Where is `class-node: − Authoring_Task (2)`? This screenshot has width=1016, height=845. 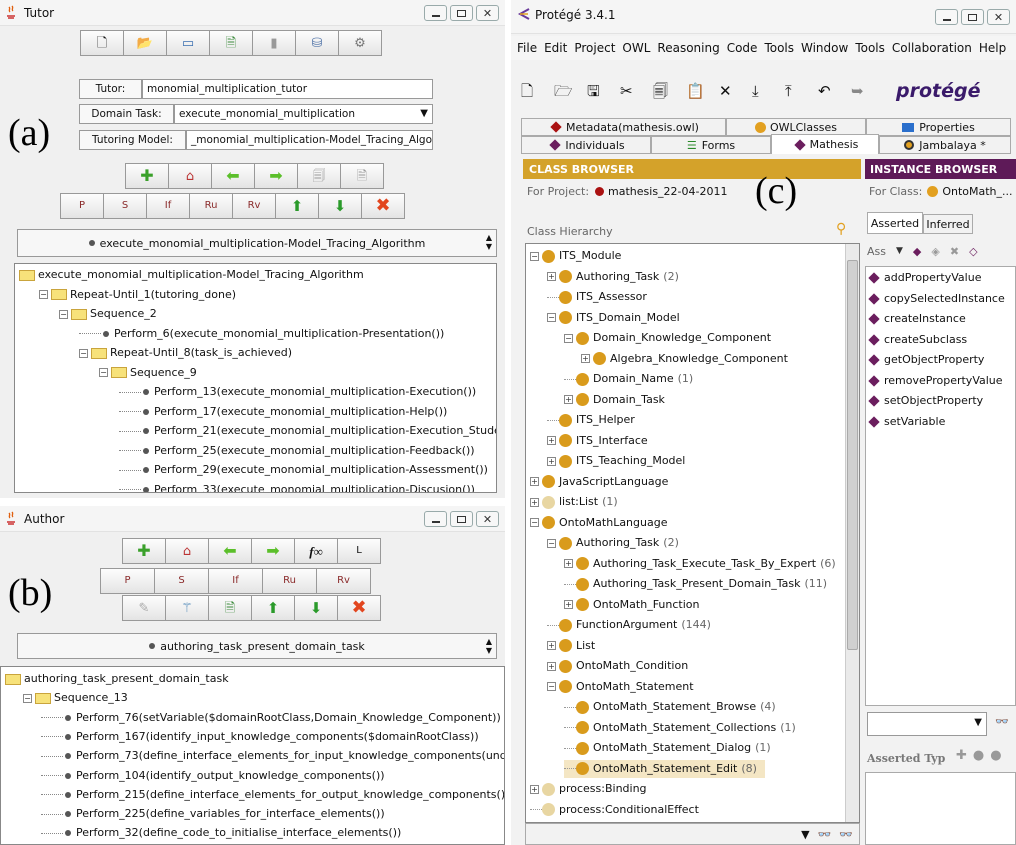
class-node: − Authoring_Task (2) is located at coordinates (613, 543).